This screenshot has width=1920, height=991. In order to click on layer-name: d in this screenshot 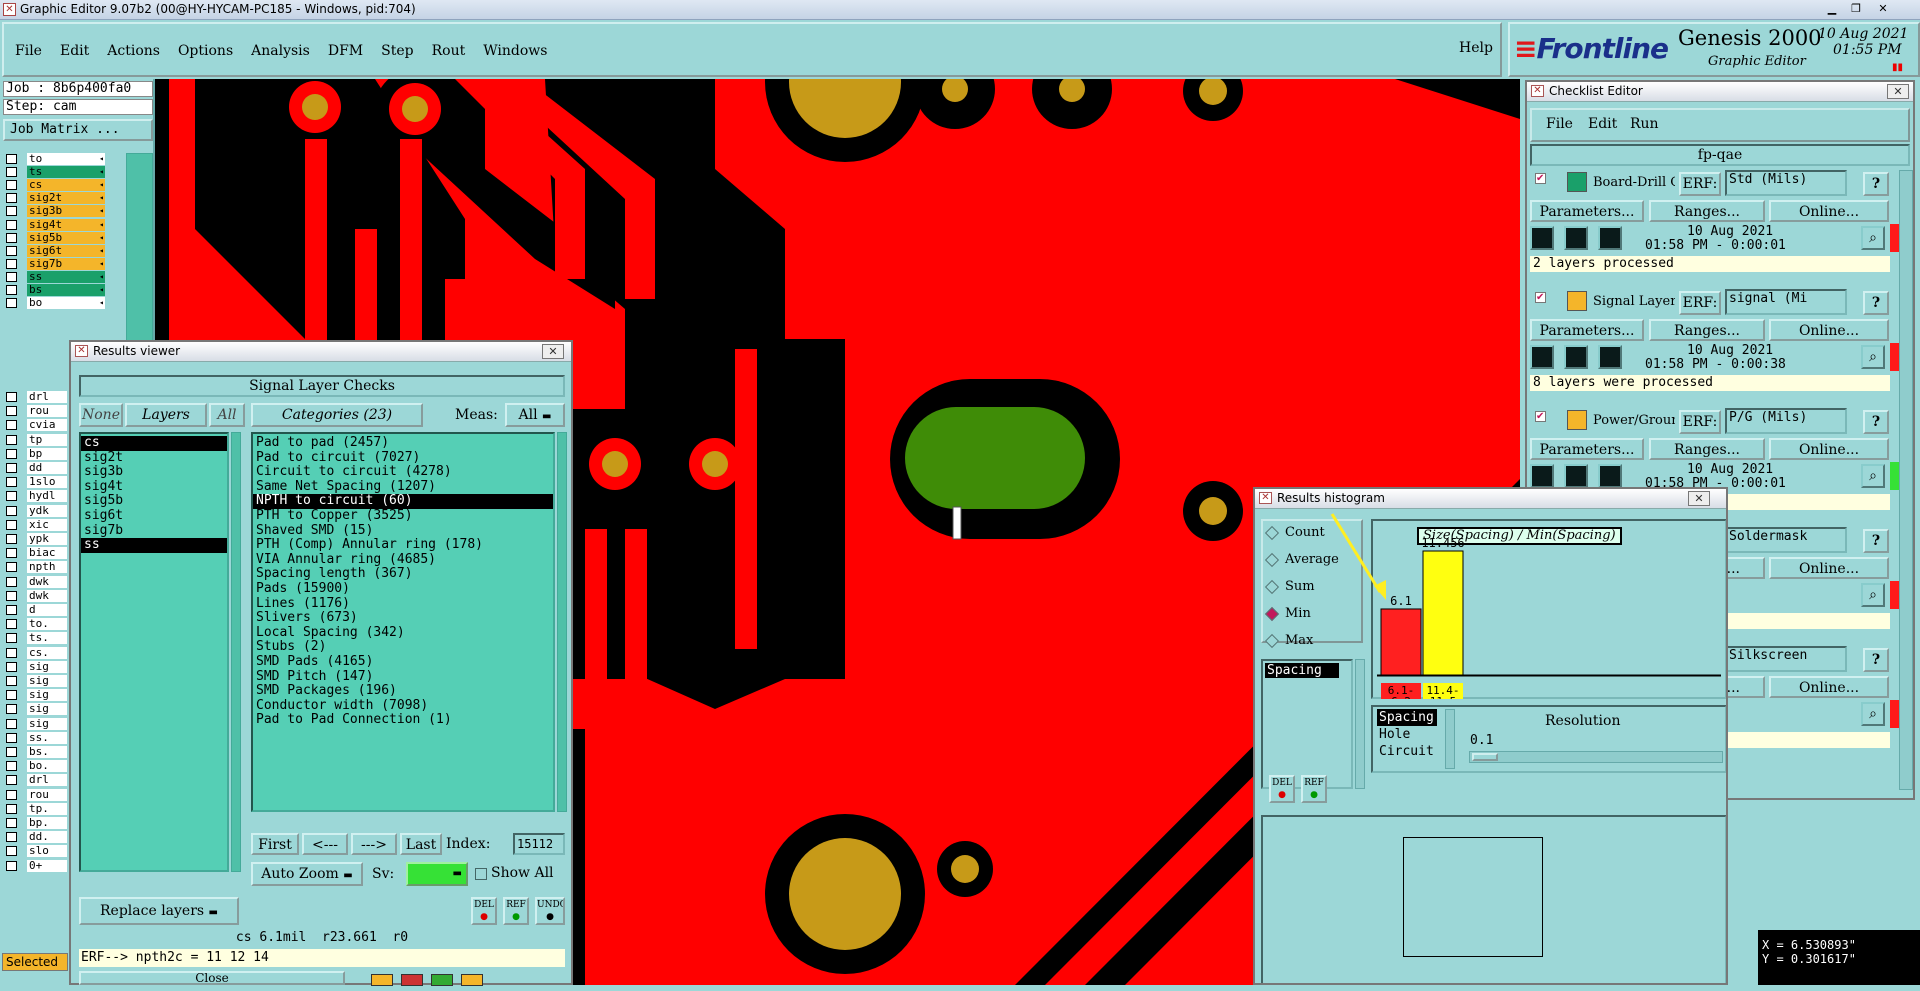, I will do `click(47, 610)`.